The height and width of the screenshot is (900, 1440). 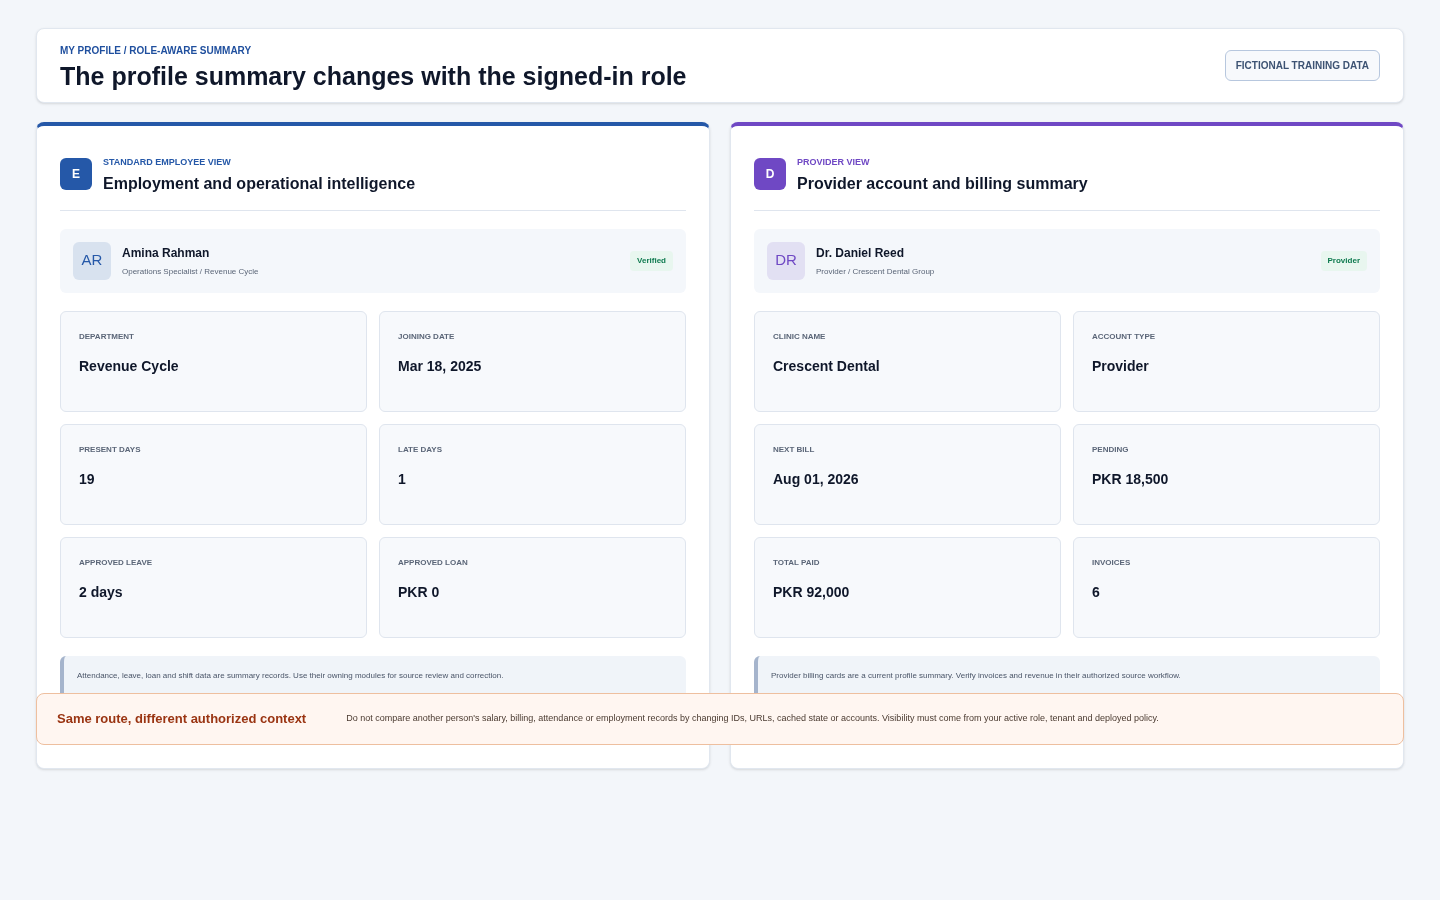 What do you see at coordinates (1096, 592) in the screenshot?
I see `stat-value: 6` at bounding box center [1096, 592].